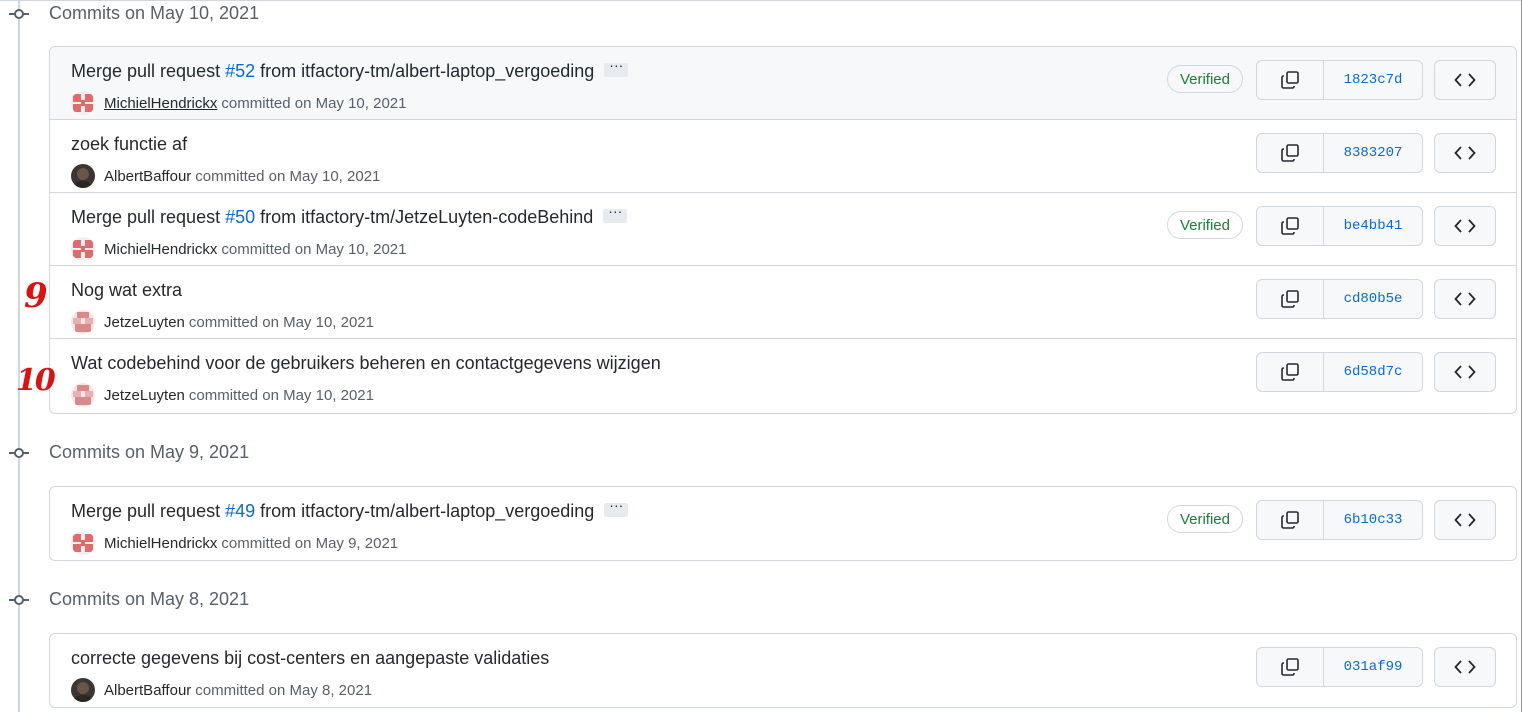  I want to click on annotation-number: 10, so click(36, 380).